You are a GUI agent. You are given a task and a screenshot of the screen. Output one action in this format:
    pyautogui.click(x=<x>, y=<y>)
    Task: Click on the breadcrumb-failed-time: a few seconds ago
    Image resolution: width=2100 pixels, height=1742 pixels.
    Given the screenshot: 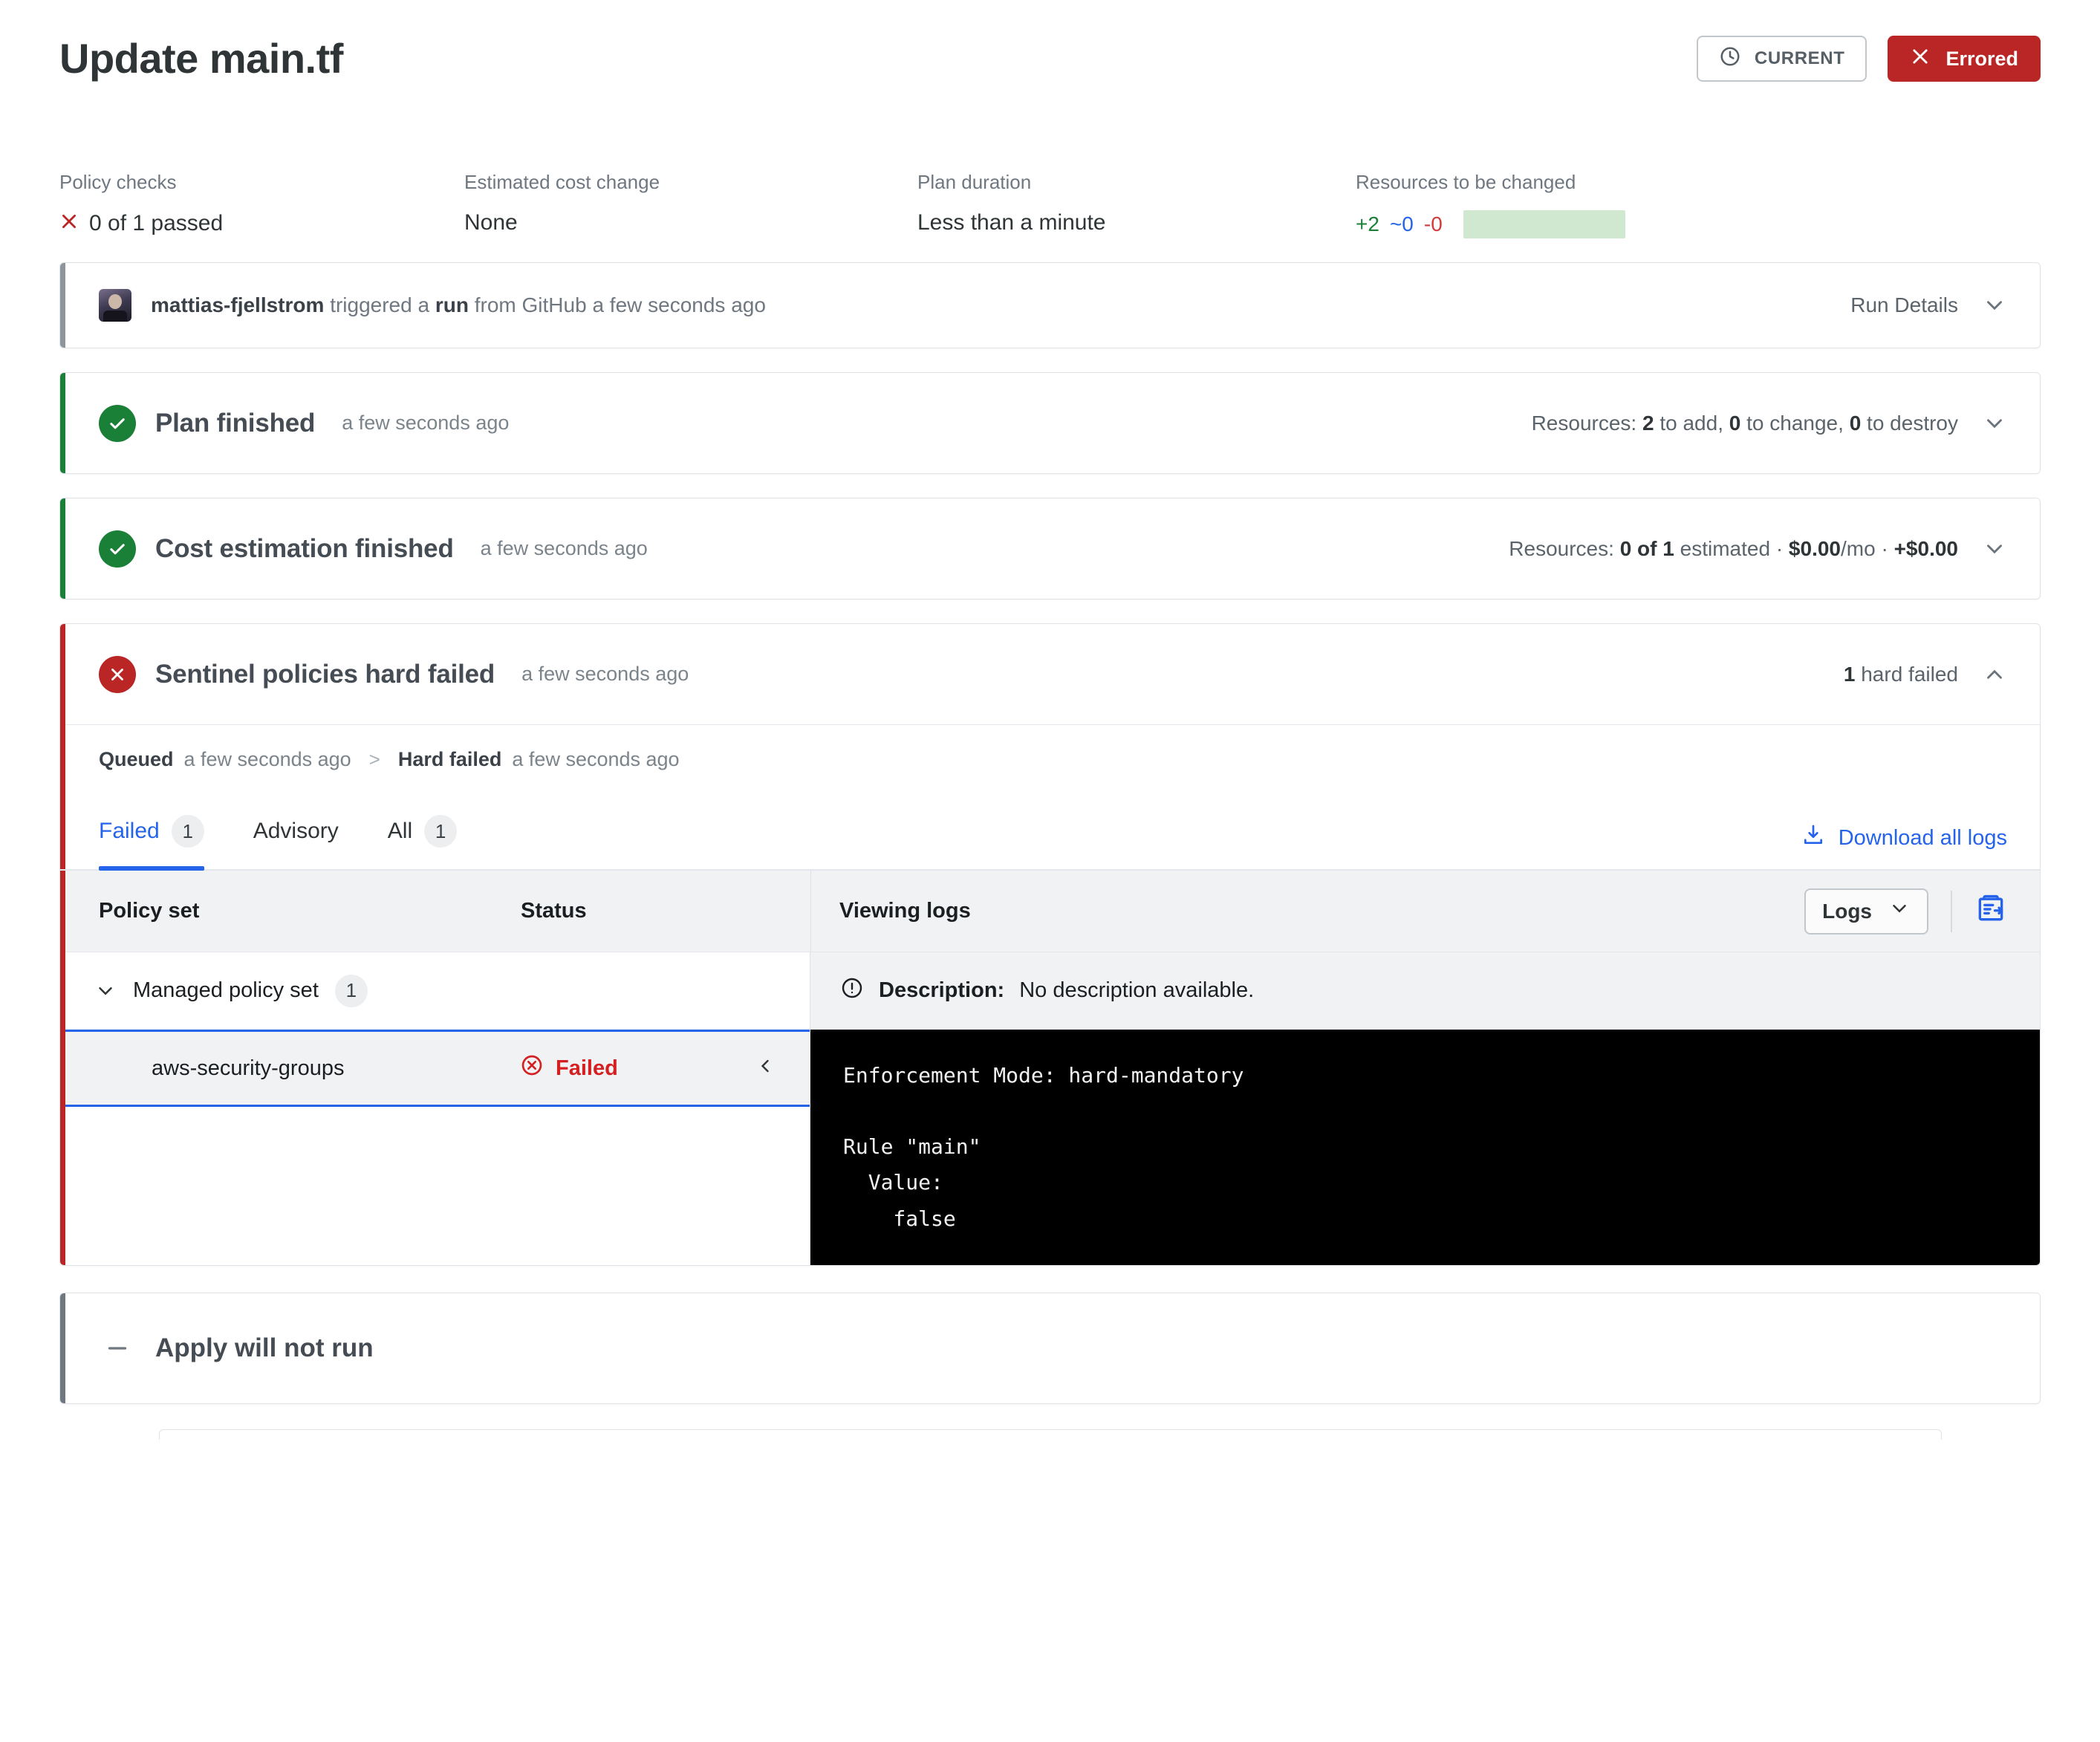 What is the action you would take?
    pyautogui.click(x=596, y=759)
    